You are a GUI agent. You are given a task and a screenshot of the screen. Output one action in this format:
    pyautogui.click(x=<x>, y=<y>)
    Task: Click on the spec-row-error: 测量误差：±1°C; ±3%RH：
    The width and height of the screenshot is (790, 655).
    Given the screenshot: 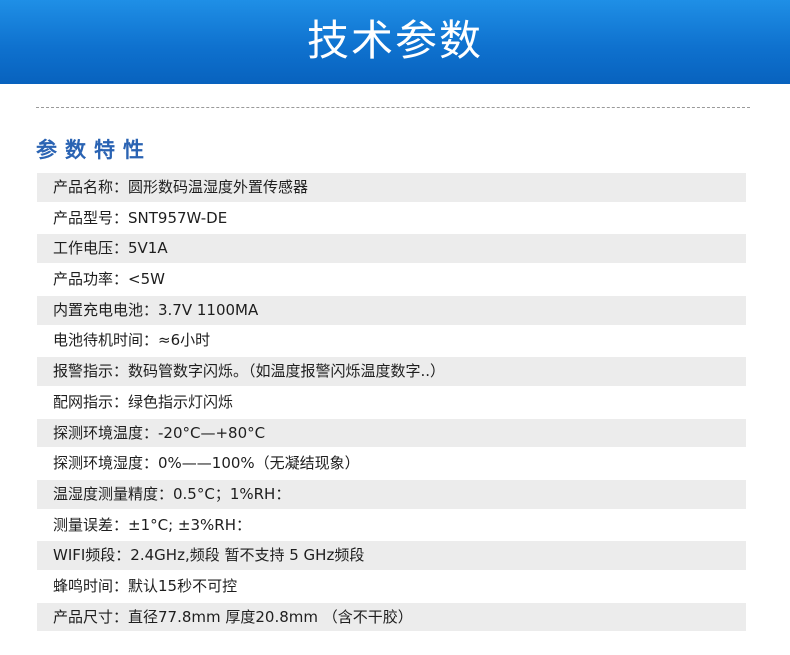 What is the action you would take?
    pyautogui.click(x=391, y=525)
    